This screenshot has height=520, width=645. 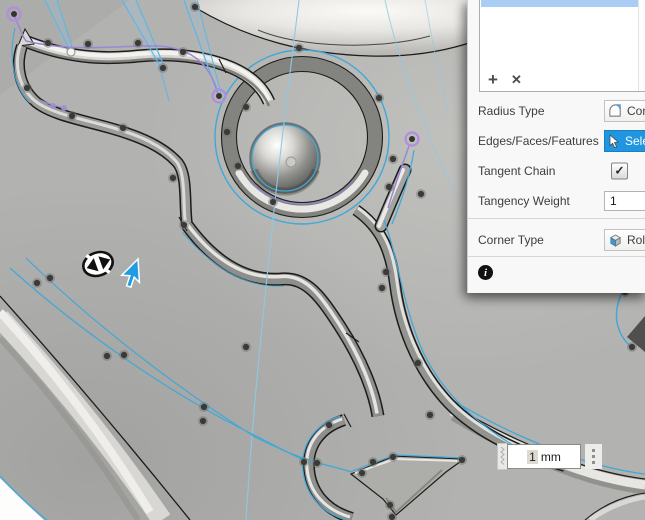 I want to click on corner-type-value: Roll, so click(x=636, y=240).